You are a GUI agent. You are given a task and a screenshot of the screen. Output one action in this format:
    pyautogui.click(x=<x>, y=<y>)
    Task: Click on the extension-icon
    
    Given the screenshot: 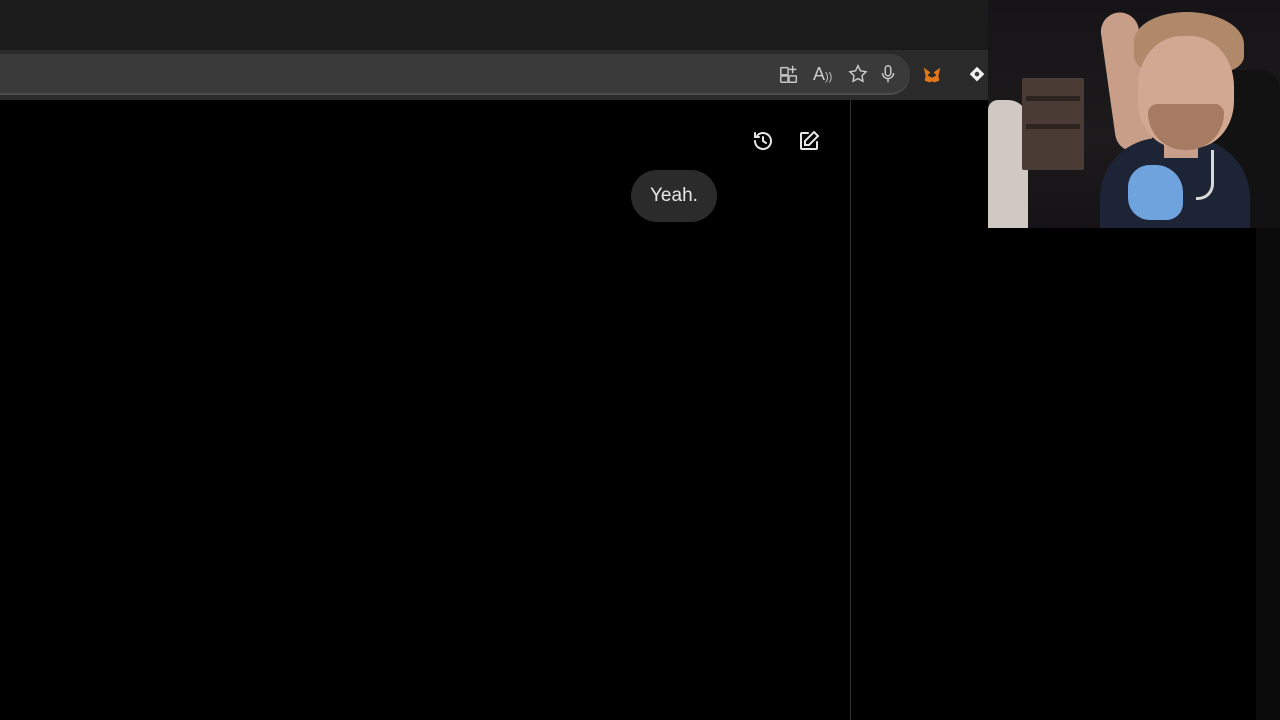 What is the action you would take?
    pyautogui.click(x=977, y=75)
    